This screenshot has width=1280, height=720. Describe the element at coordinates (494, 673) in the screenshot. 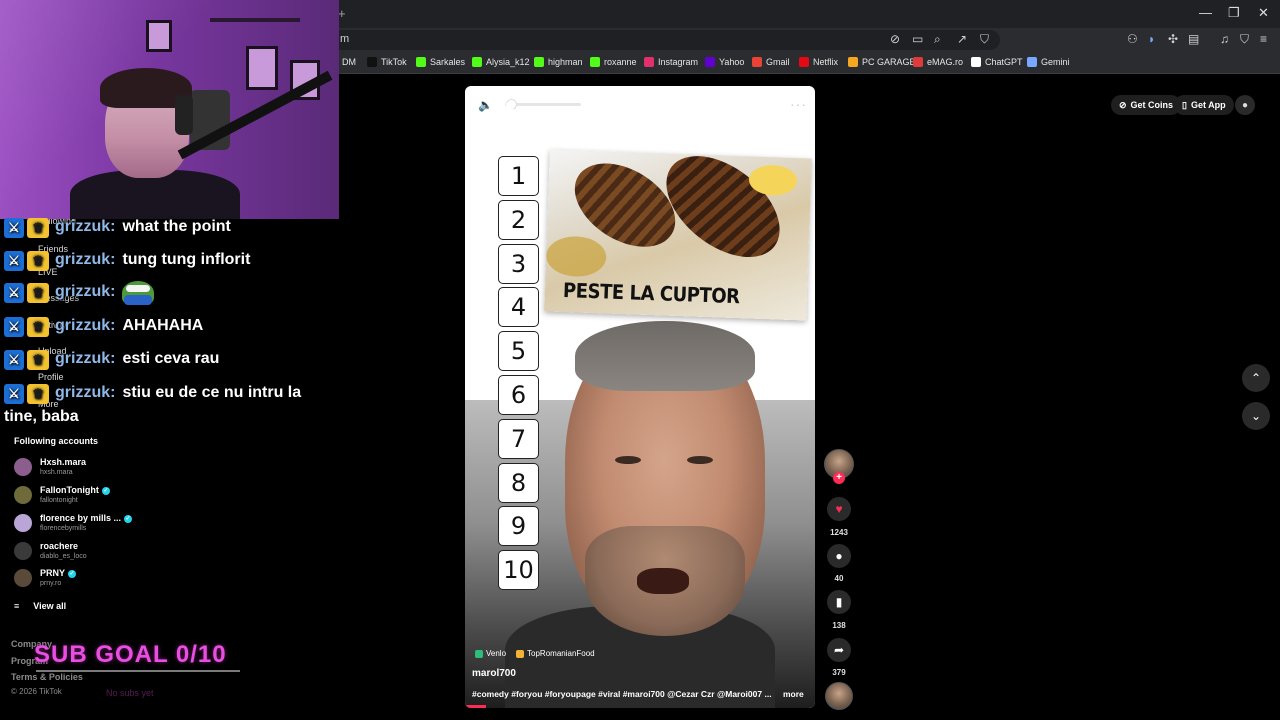

I see `video-author: marol700` at that location.